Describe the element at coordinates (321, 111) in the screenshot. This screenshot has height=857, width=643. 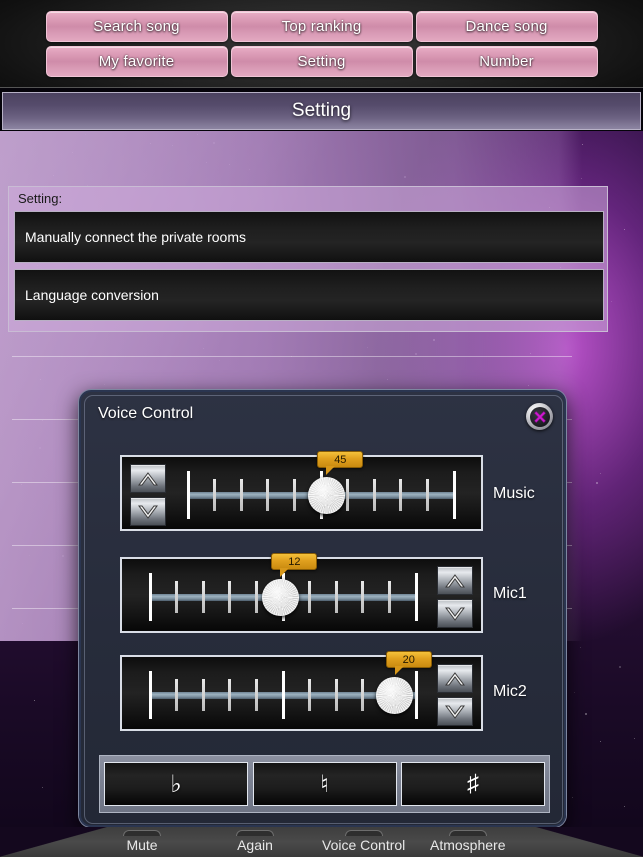
I see `page-title: Setting` at that location.